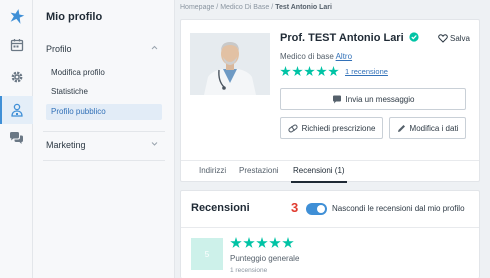 This screenshot has height=278, width=490. I want to click on hide-reviews-label: Nascondi le recensioni dal mio profilo, so click(398, 208).